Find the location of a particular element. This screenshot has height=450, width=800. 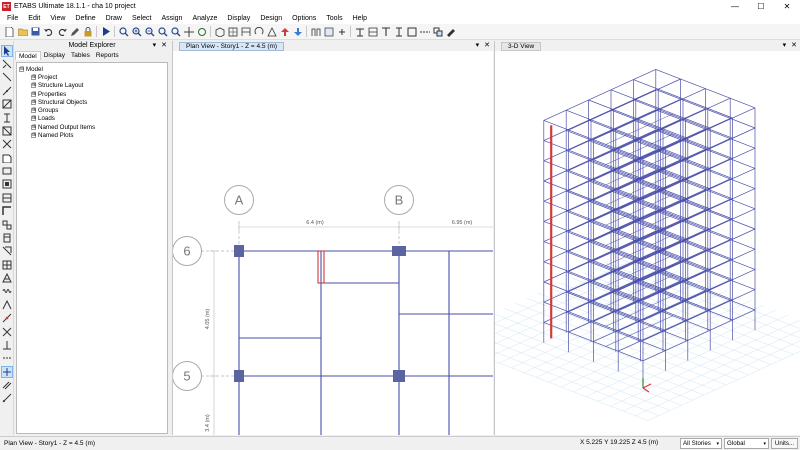

menu-assign: Assign is located at coordinates (171, 18).